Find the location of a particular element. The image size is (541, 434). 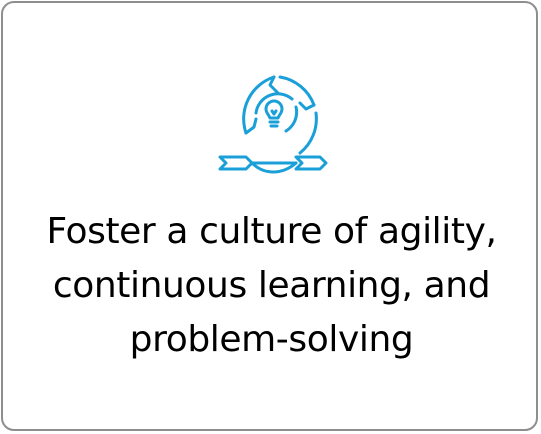

card-description-line-3: problem-solving is located at coordinates (271, 339).